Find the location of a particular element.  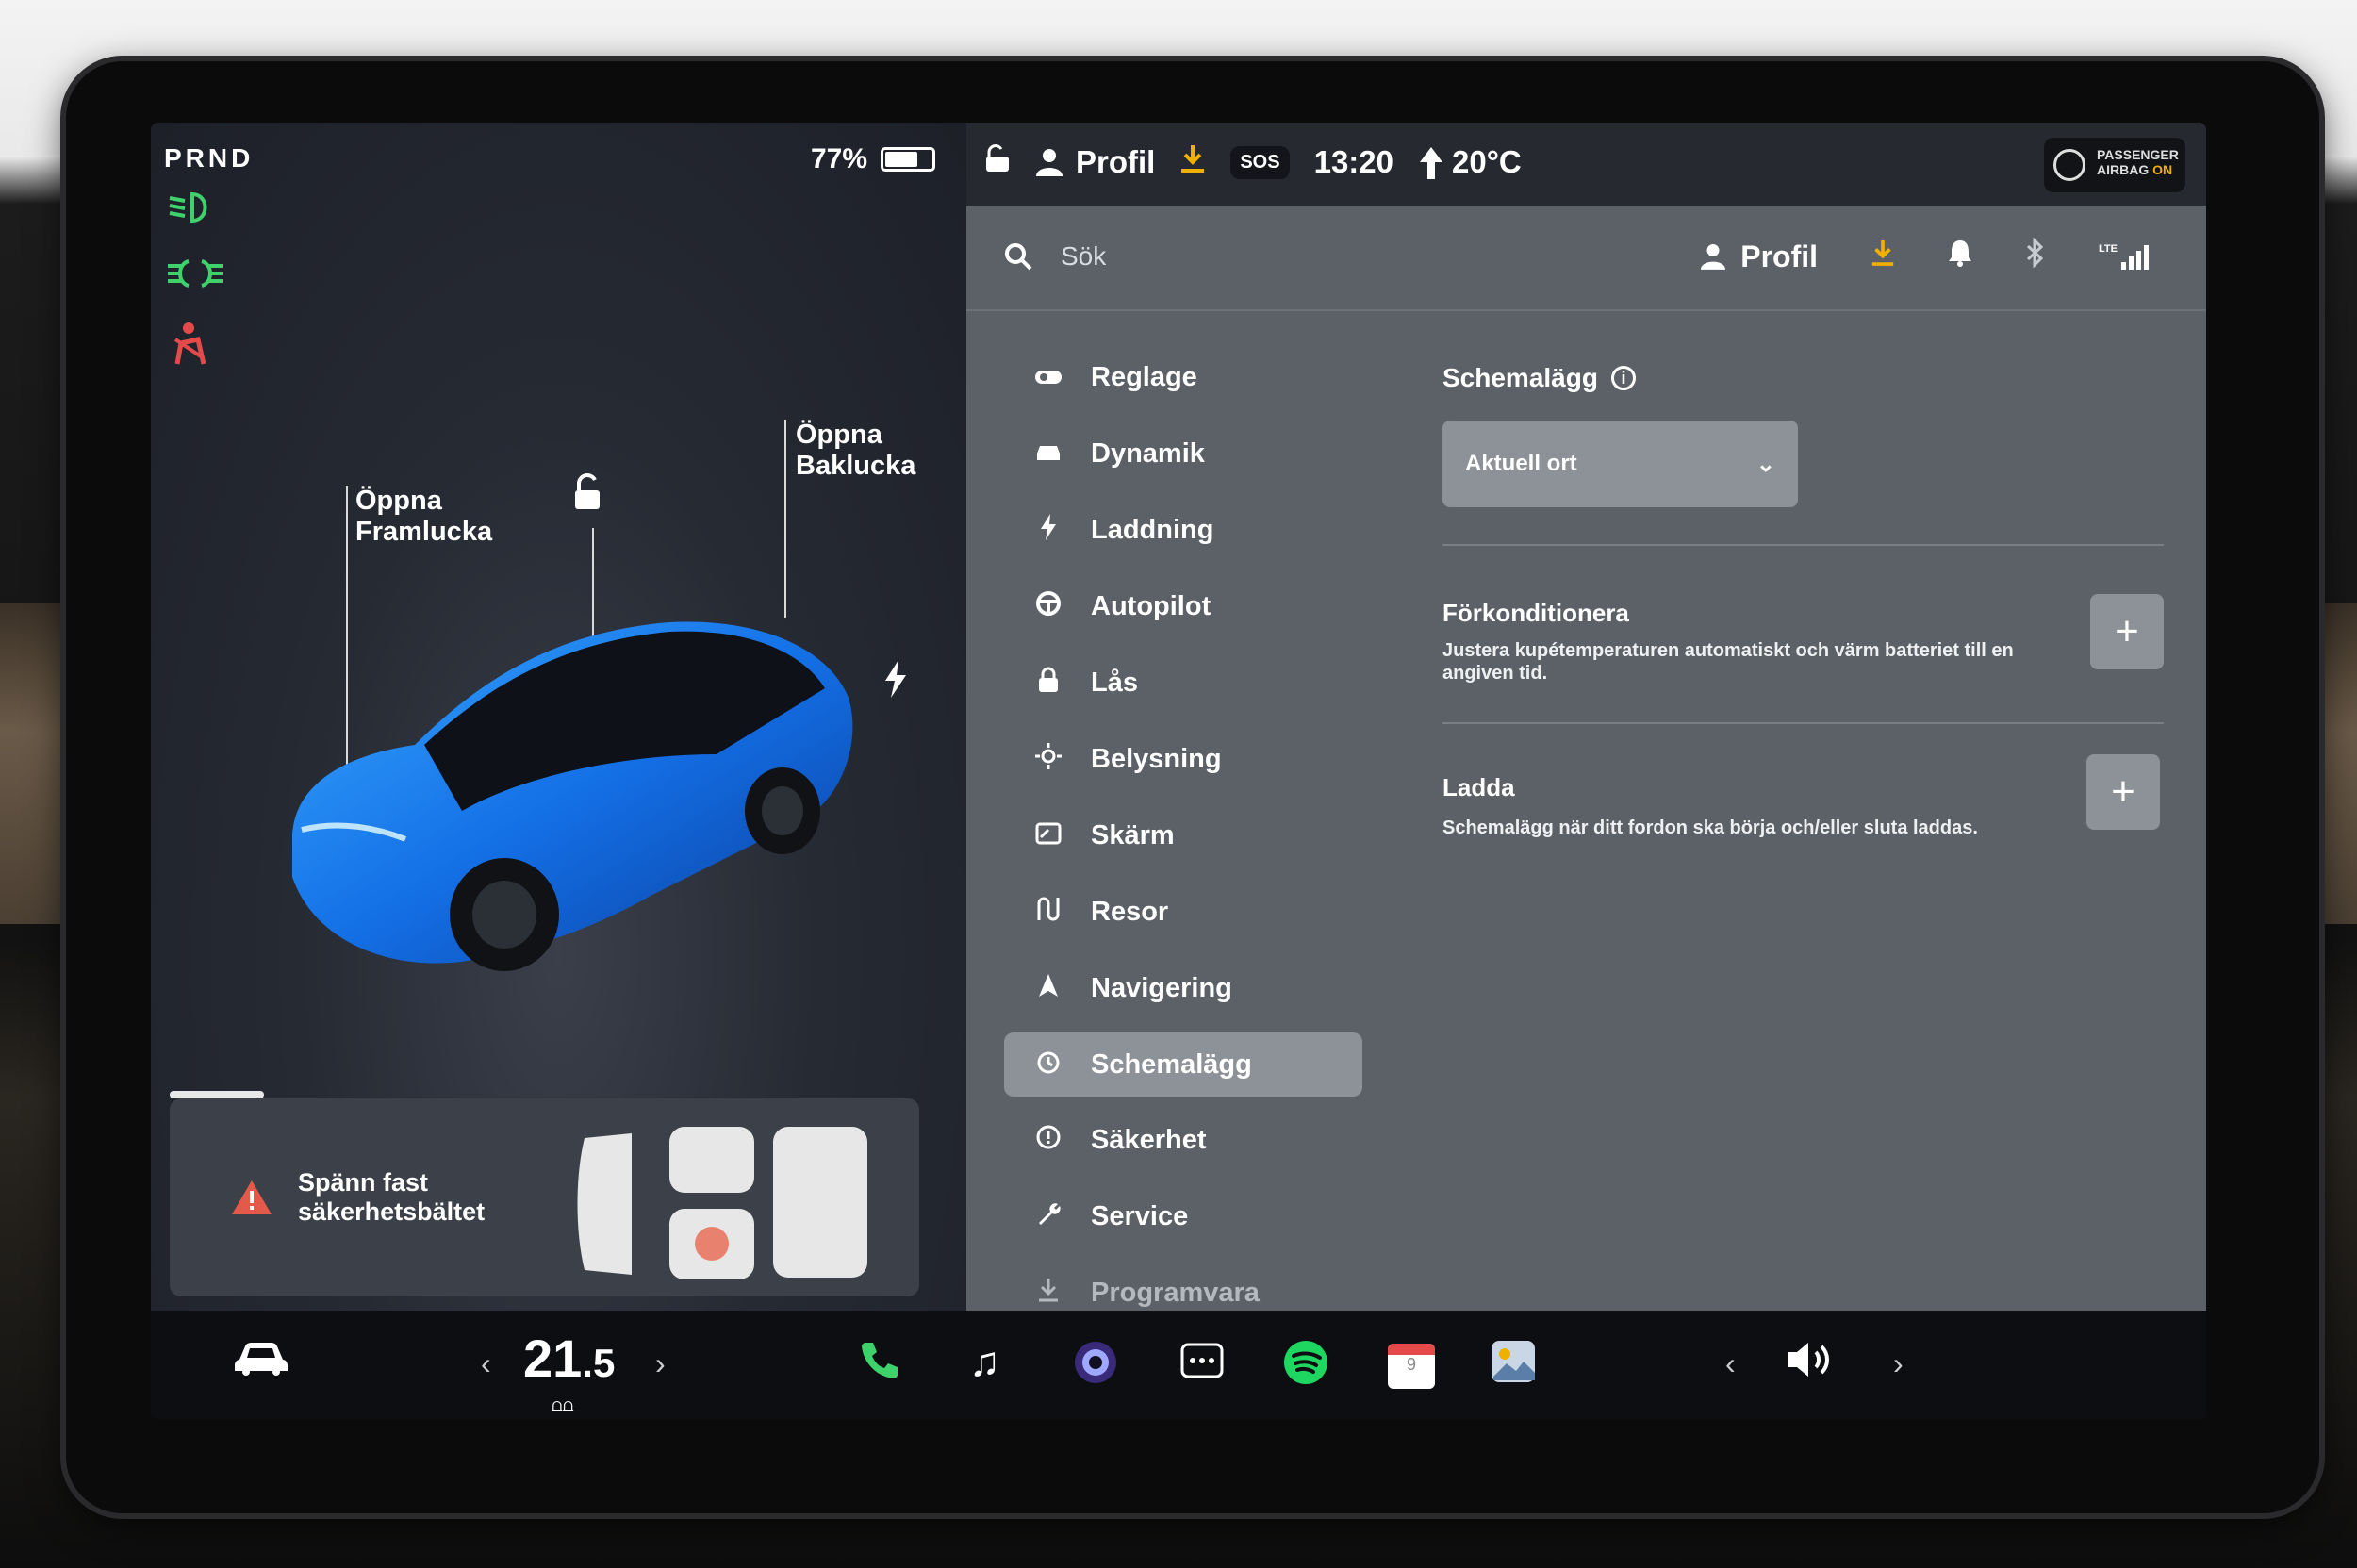

battery-icon is located at coordinates (908, 159).